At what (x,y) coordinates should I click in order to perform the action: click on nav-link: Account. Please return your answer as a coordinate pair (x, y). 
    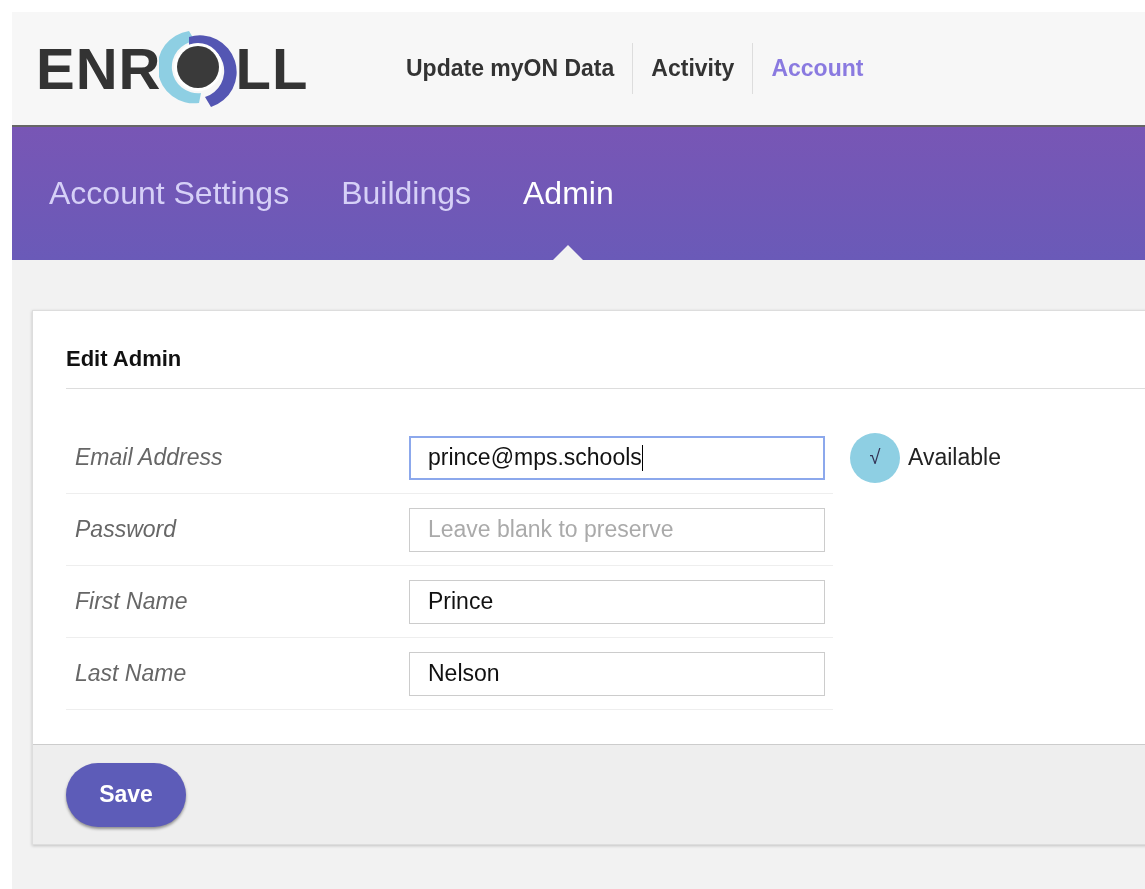
    Looking at the image, I should click on (817, 68).